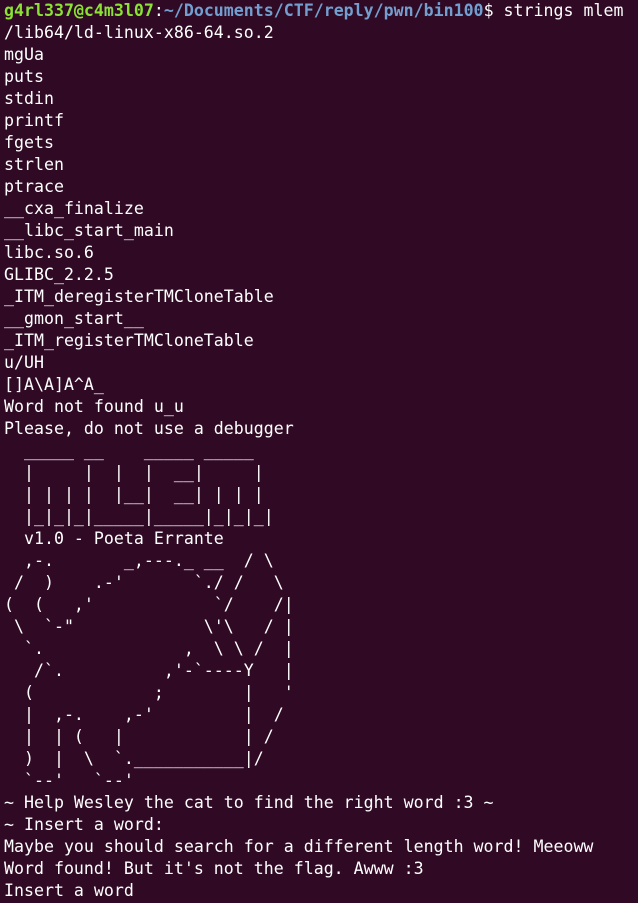 The image size is (638, 903). What do you see at coordinates (89, 230) in the screenshot?
I see `output-line: __libc_start_main` at bounding box center [89, 230].